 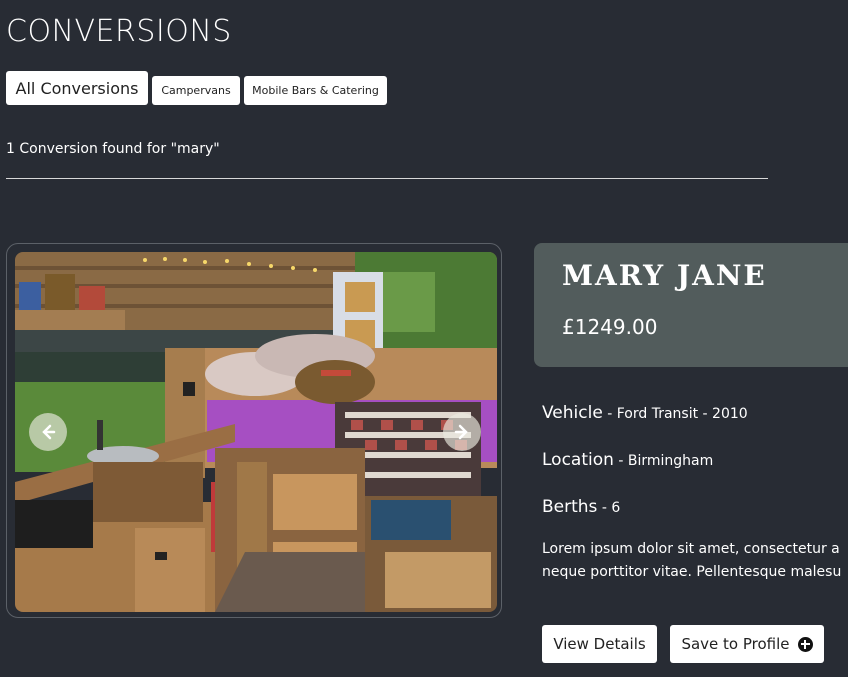 What do you see at coordinates (610, 327) in the screenshot?
I see `listing-price: £1249.00` at bounding box center [610, 327].